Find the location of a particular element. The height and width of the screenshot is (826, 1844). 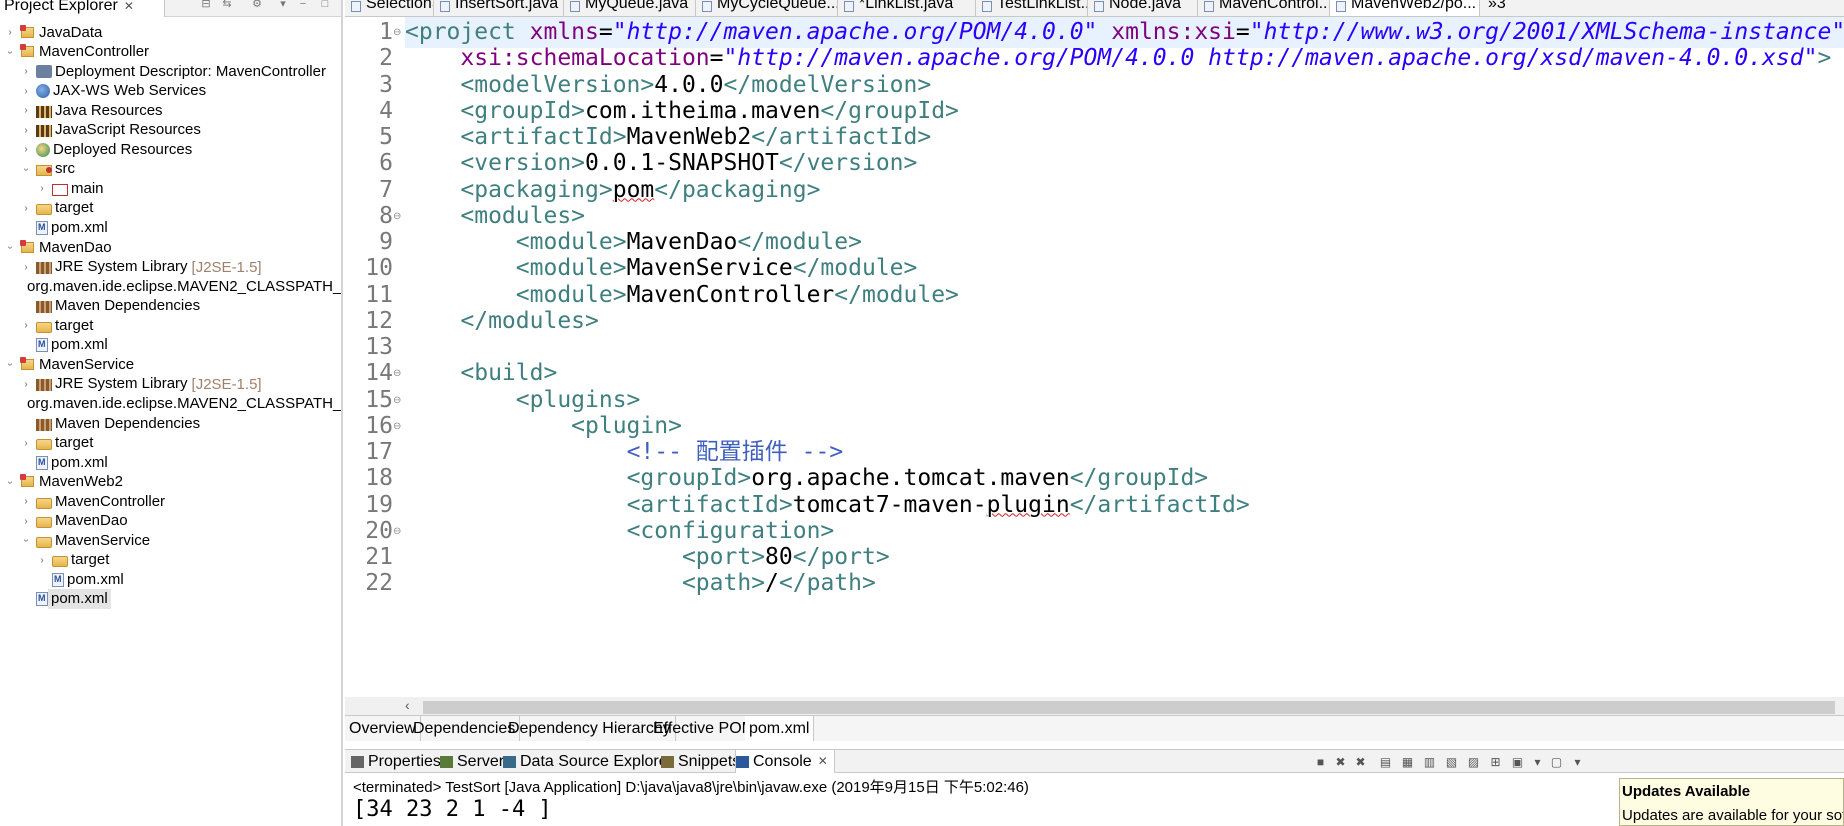

code-token-tag: <build> is located at coordinates (509, 373).